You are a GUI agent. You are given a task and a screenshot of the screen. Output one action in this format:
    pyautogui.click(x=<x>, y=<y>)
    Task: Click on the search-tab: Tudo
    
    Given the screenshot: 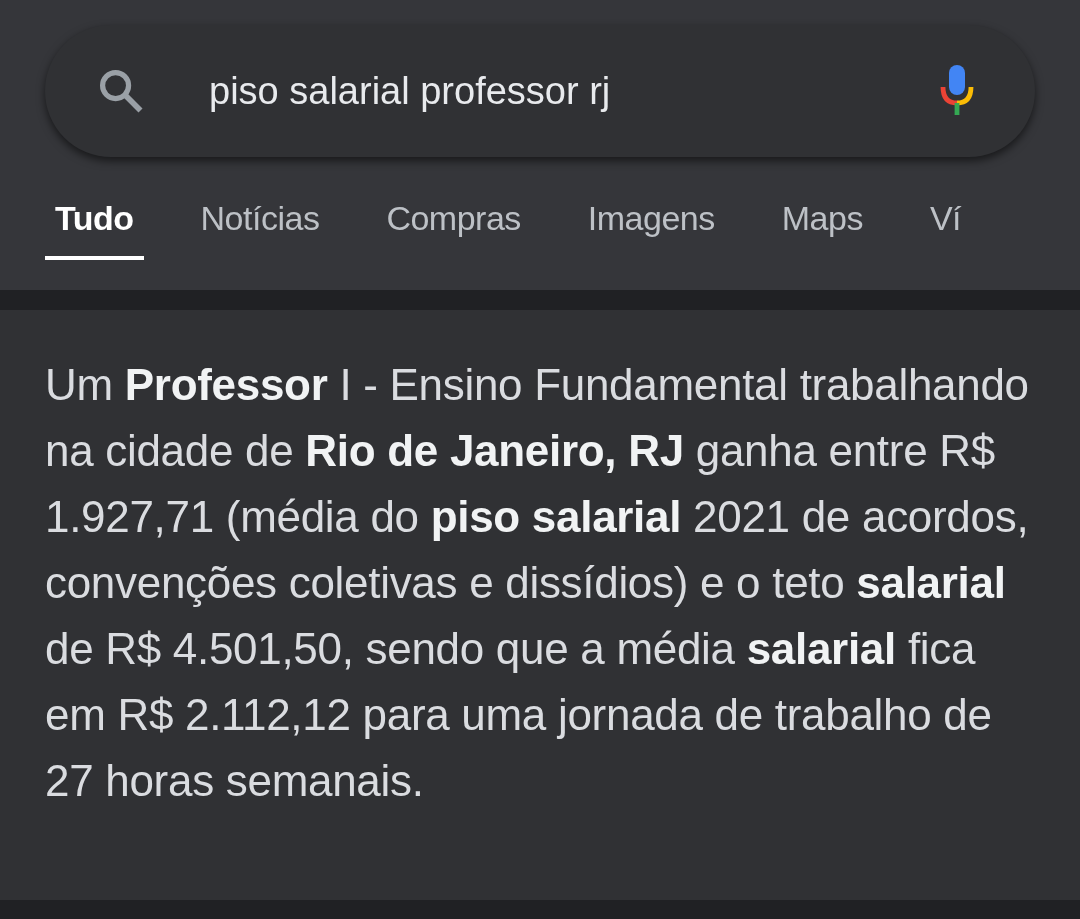 What is the action you would take?
    pyautogui.click(x=94, y=229)
    